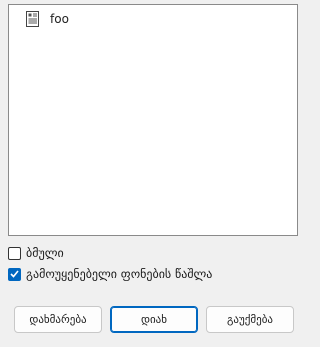  I want to click on delete-unused-label: გამოუყენებელი ფონების წაშლა, so click(119, 274).